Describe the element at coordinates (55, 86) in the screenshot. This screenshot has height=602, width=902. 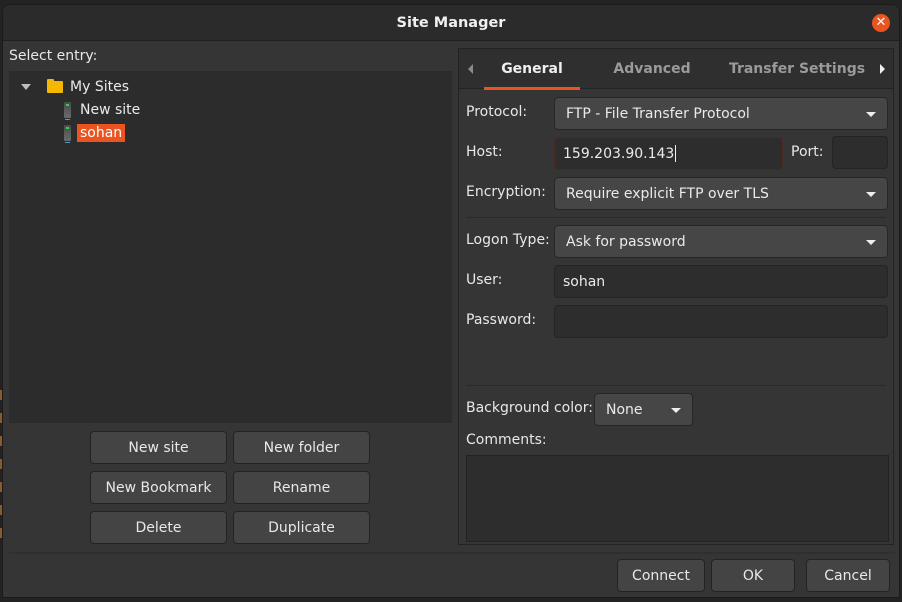
I see `folder-icon` at that location.